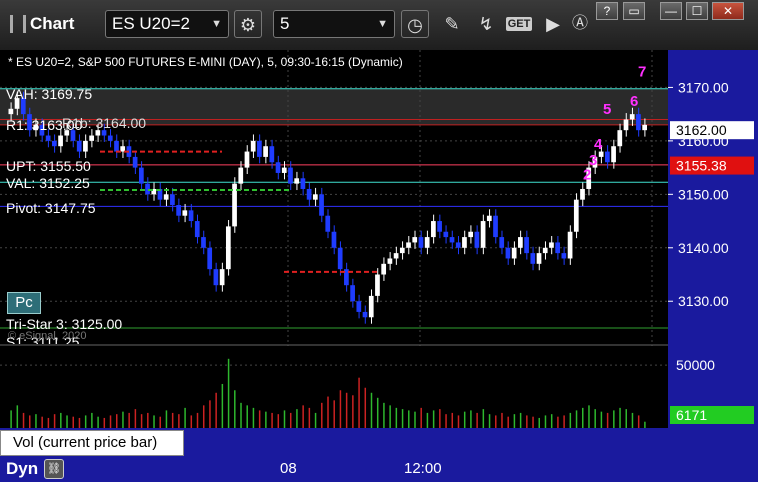  What do you see at coordinates (334, 443) in the screenshot?
I see `volume-legend-bar: Vol (current price bar) ×` at bounding box center [334, 443].